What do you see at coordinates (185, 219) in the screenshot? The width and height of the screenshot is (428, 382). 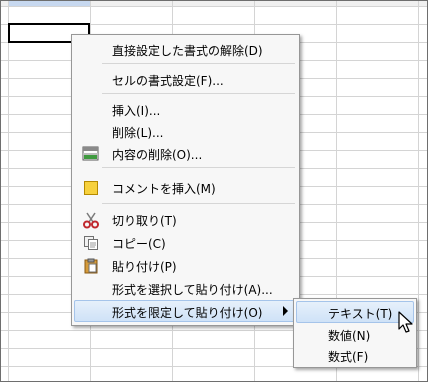 I see `menu-item-cut: 切り取り(T)` at bounding box center [185, 219].